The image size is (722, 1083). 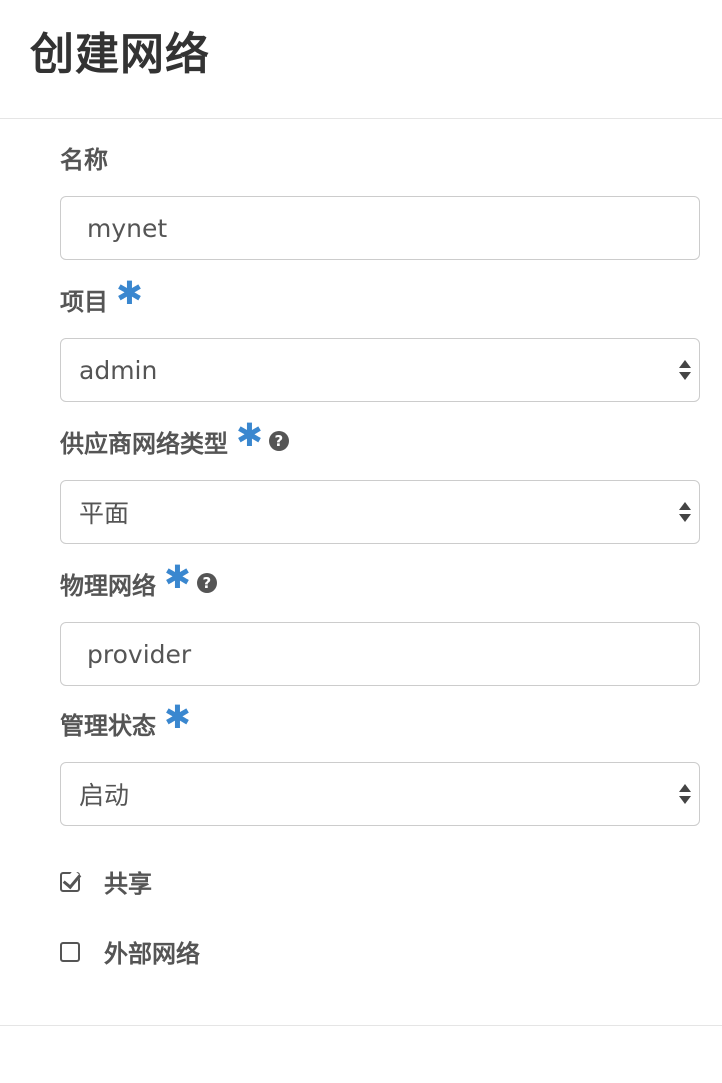 I want to click on admin-state-label-text: 管理状态, so click(x=108, y=725).